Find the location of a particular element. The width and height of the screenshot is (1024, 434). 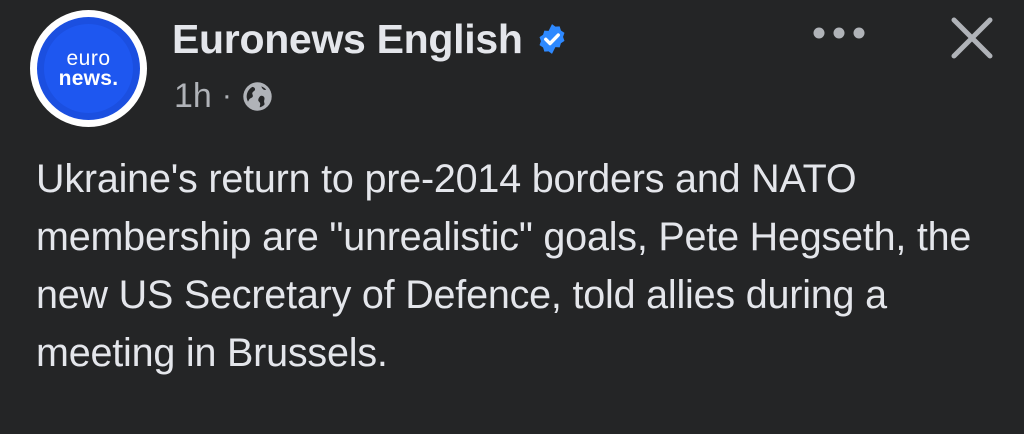

close-icon is located at coordinates (972, 38).